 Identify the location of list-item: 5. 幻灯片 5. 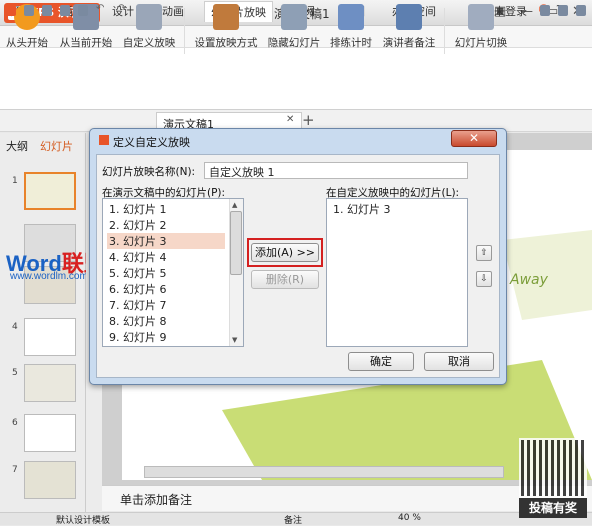
(166, 273).